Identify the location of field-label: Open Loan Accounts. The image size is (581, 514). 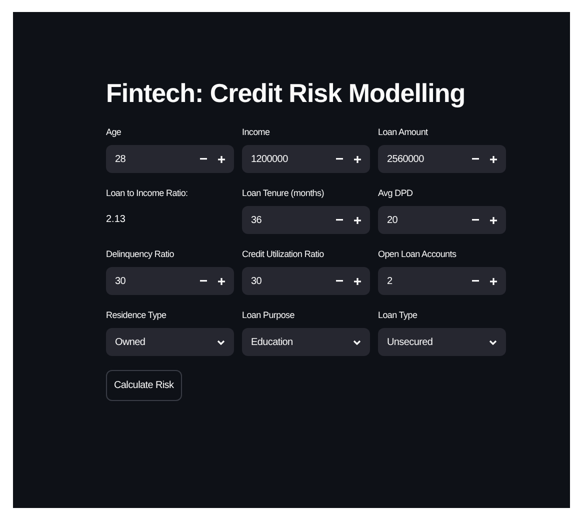
(418, 254).